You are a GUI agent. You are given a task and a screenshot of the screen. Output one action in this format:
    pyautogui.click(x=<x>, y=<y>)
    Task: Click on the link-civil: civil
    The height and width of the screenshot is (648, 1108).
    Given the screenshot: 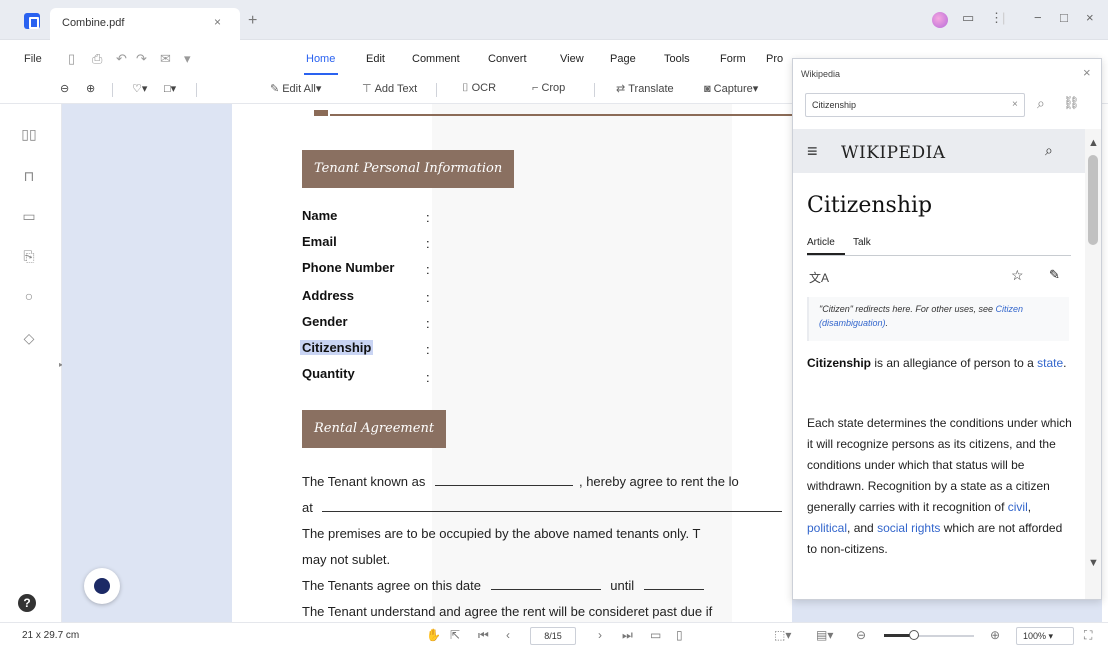 What is the action you would take?
    pyautogui.click(x=1018, y=507)
    